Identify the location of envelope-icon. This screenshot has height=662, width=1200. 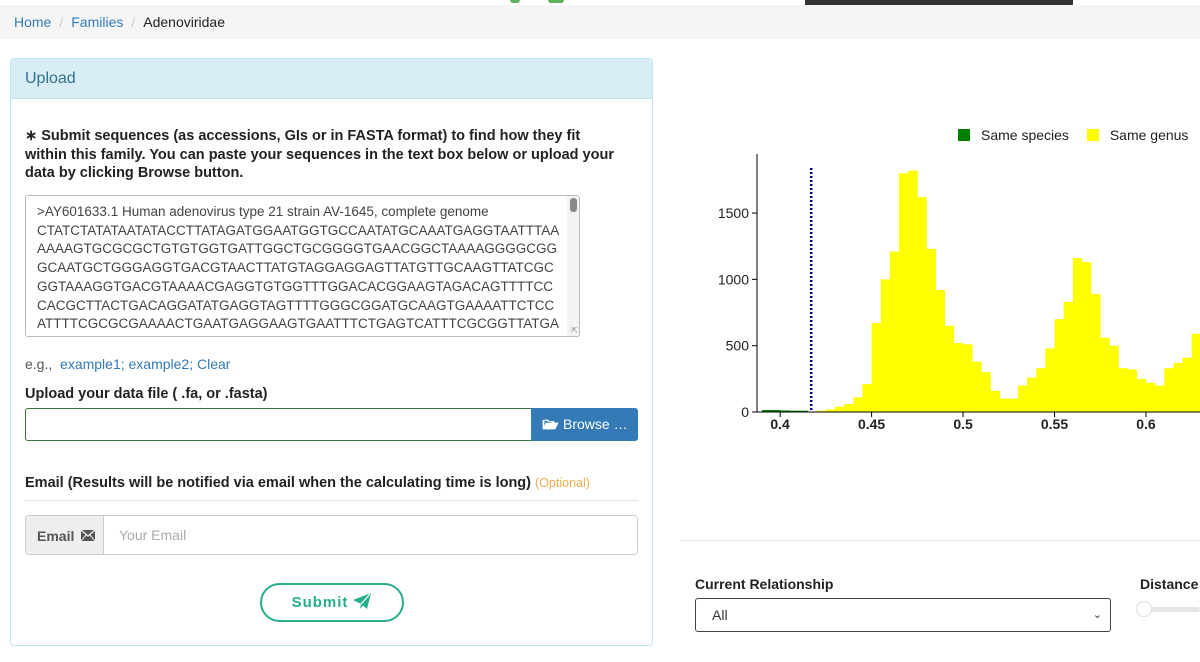
(88, 535).